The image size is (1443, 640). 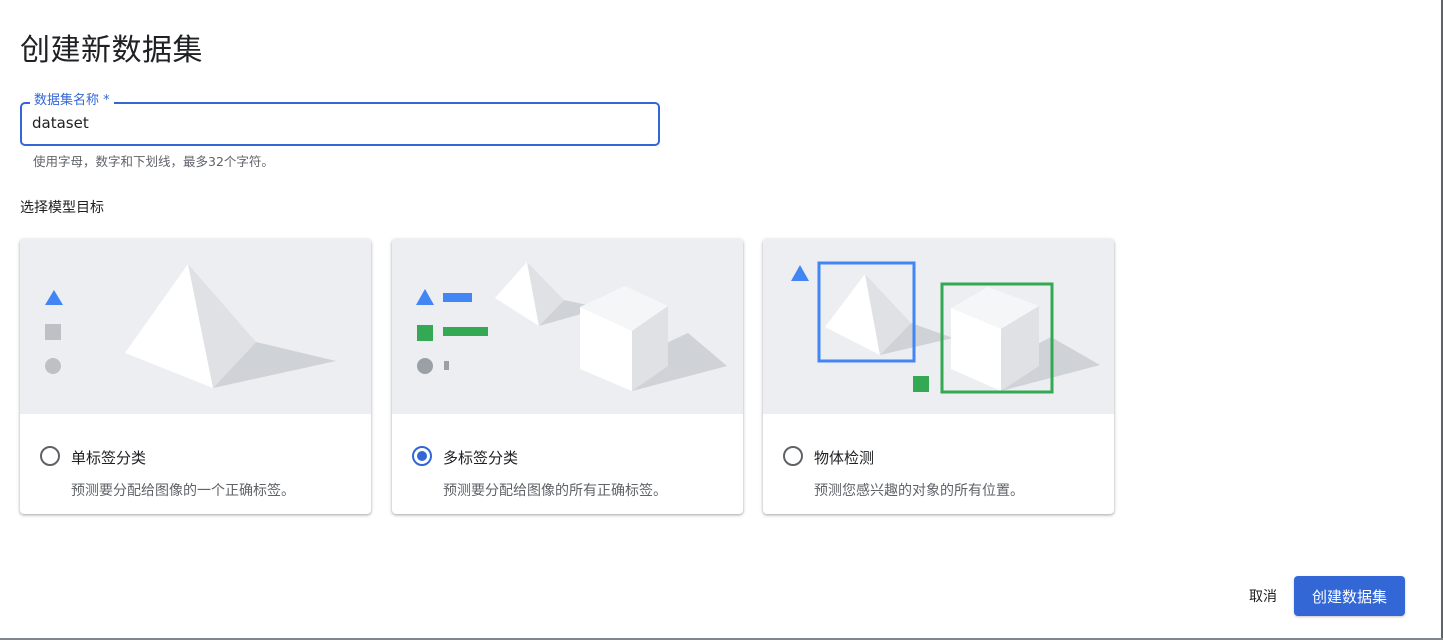 What do you see at coordinates (446, 365) in the screenshot?
I see `label-bar-gray` at bounding box center [446, 365].